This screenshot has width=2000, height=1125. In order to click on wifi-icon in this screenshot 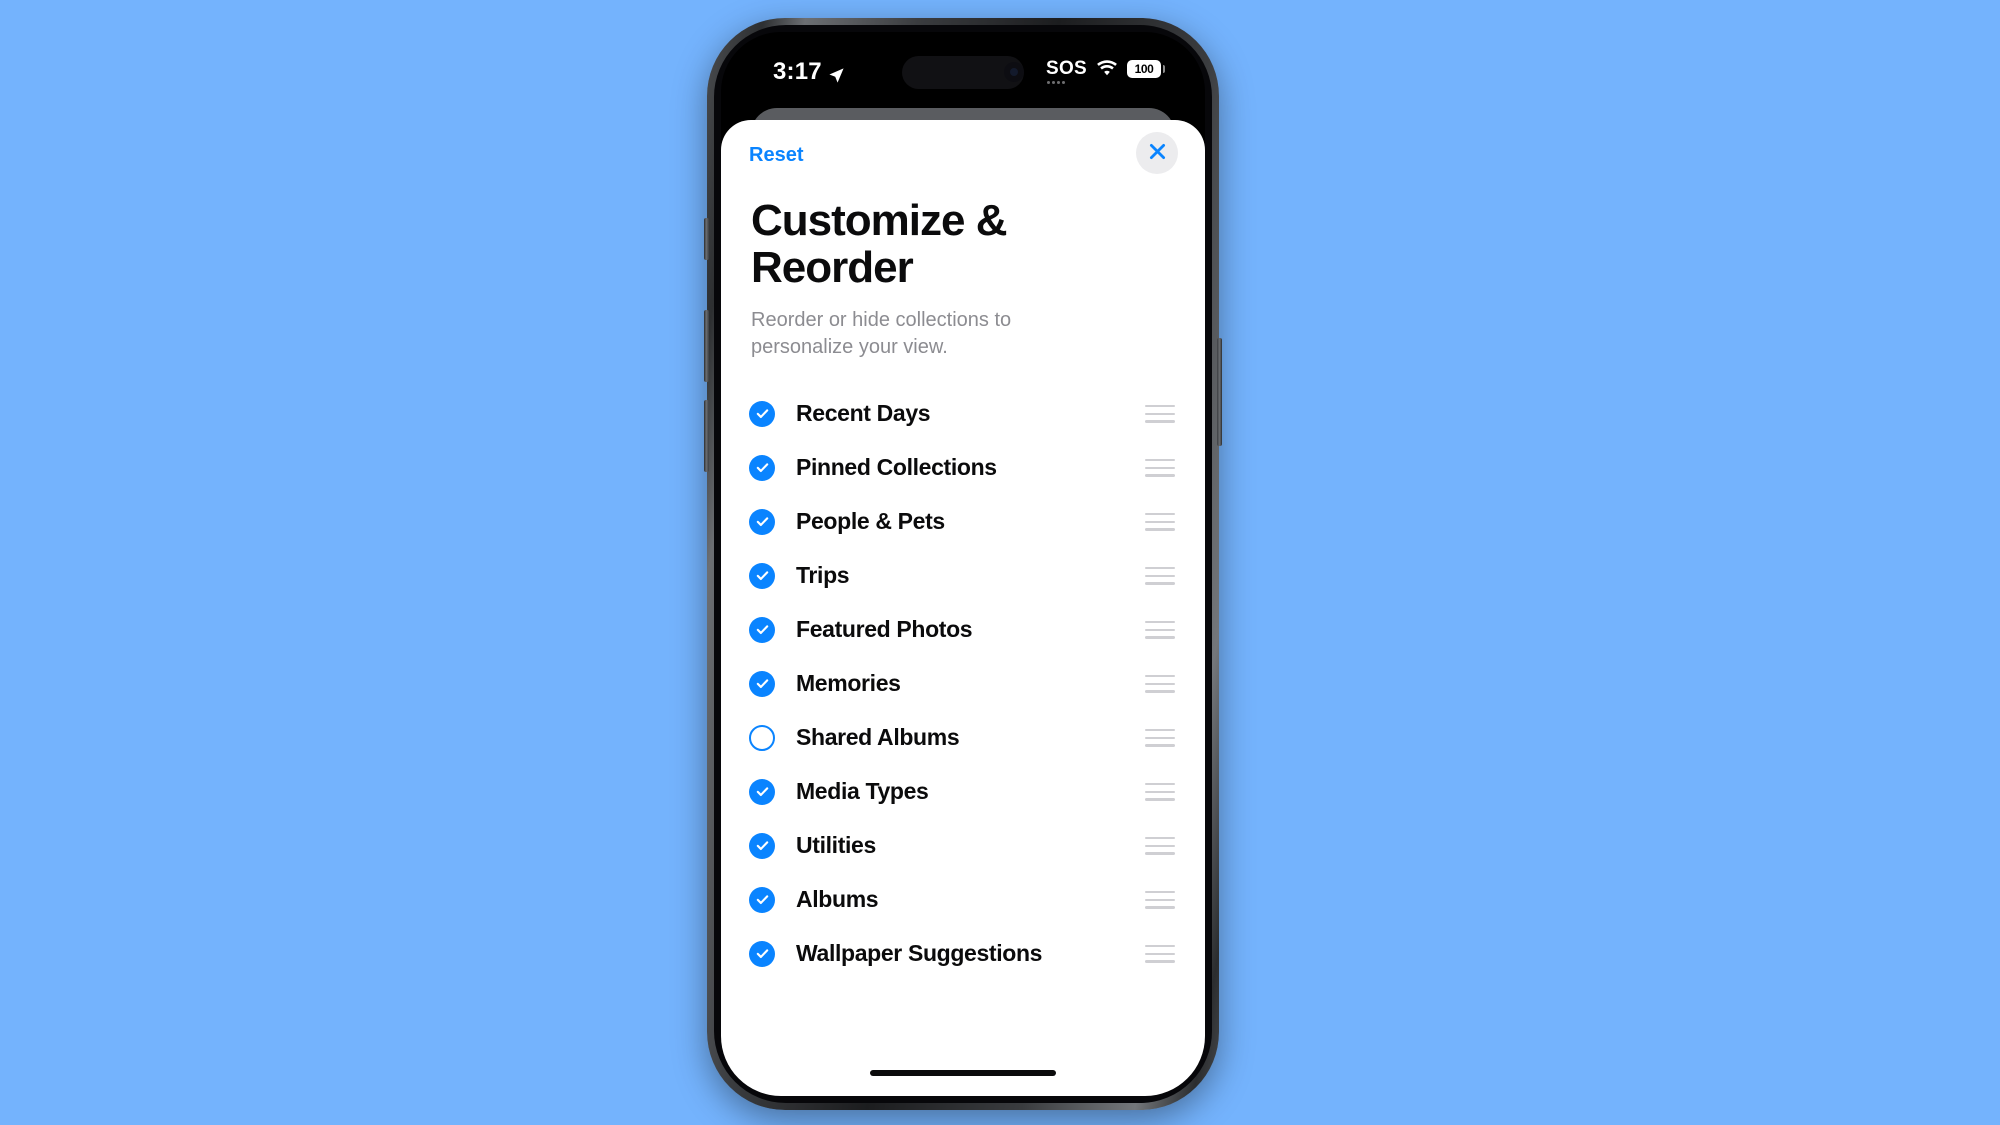, I will do `click(1107, 68)`.